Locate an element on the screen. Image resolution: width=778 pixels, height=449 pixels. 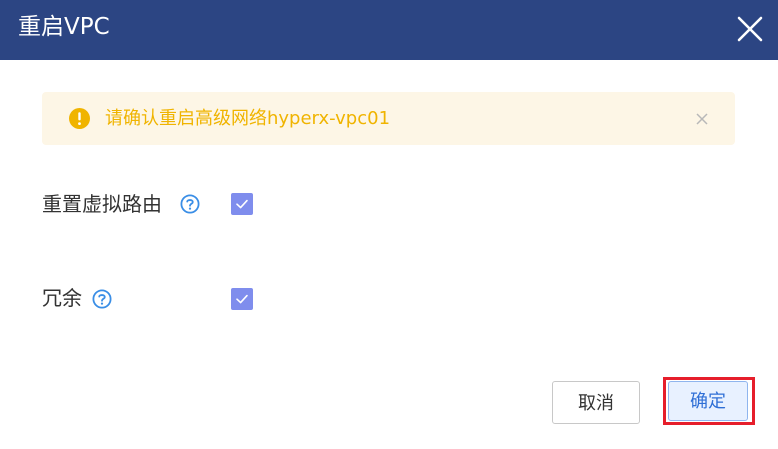
dialog-header: 重启VPC is located at coordinates (389, 30).